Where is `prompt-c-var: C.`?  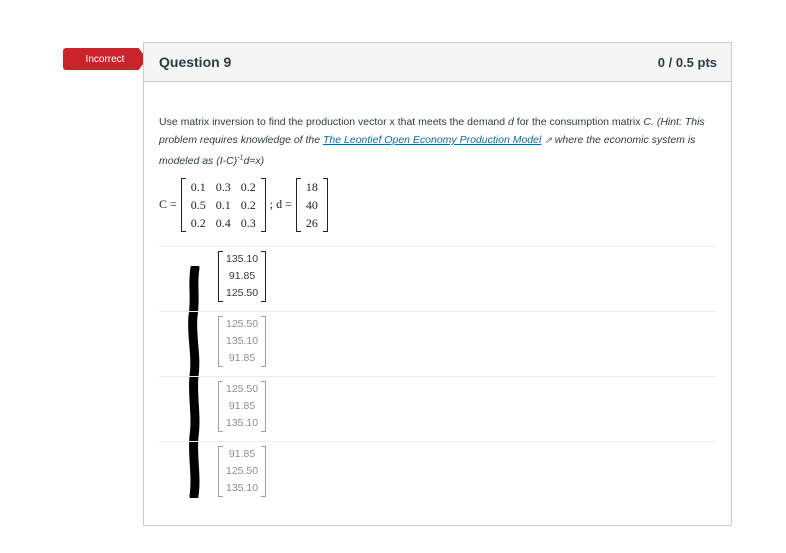
prompt-c-var: C. is located at coordinates (648, 122).